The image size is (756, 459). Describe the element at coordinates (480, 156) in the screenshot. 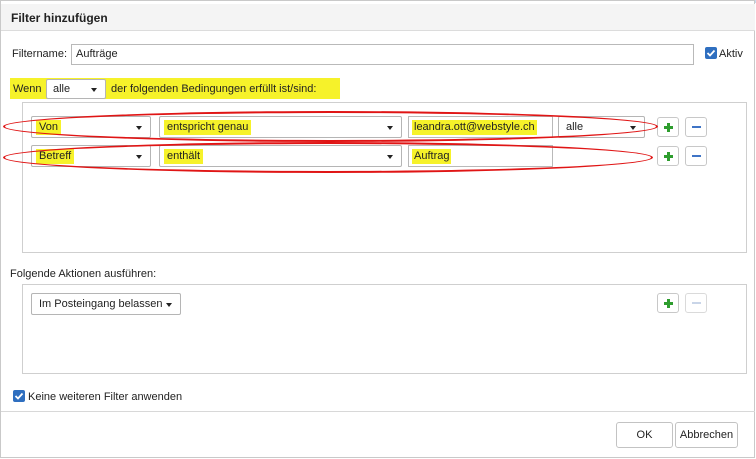

I see `condition-value-input: Auftrag` at that location.